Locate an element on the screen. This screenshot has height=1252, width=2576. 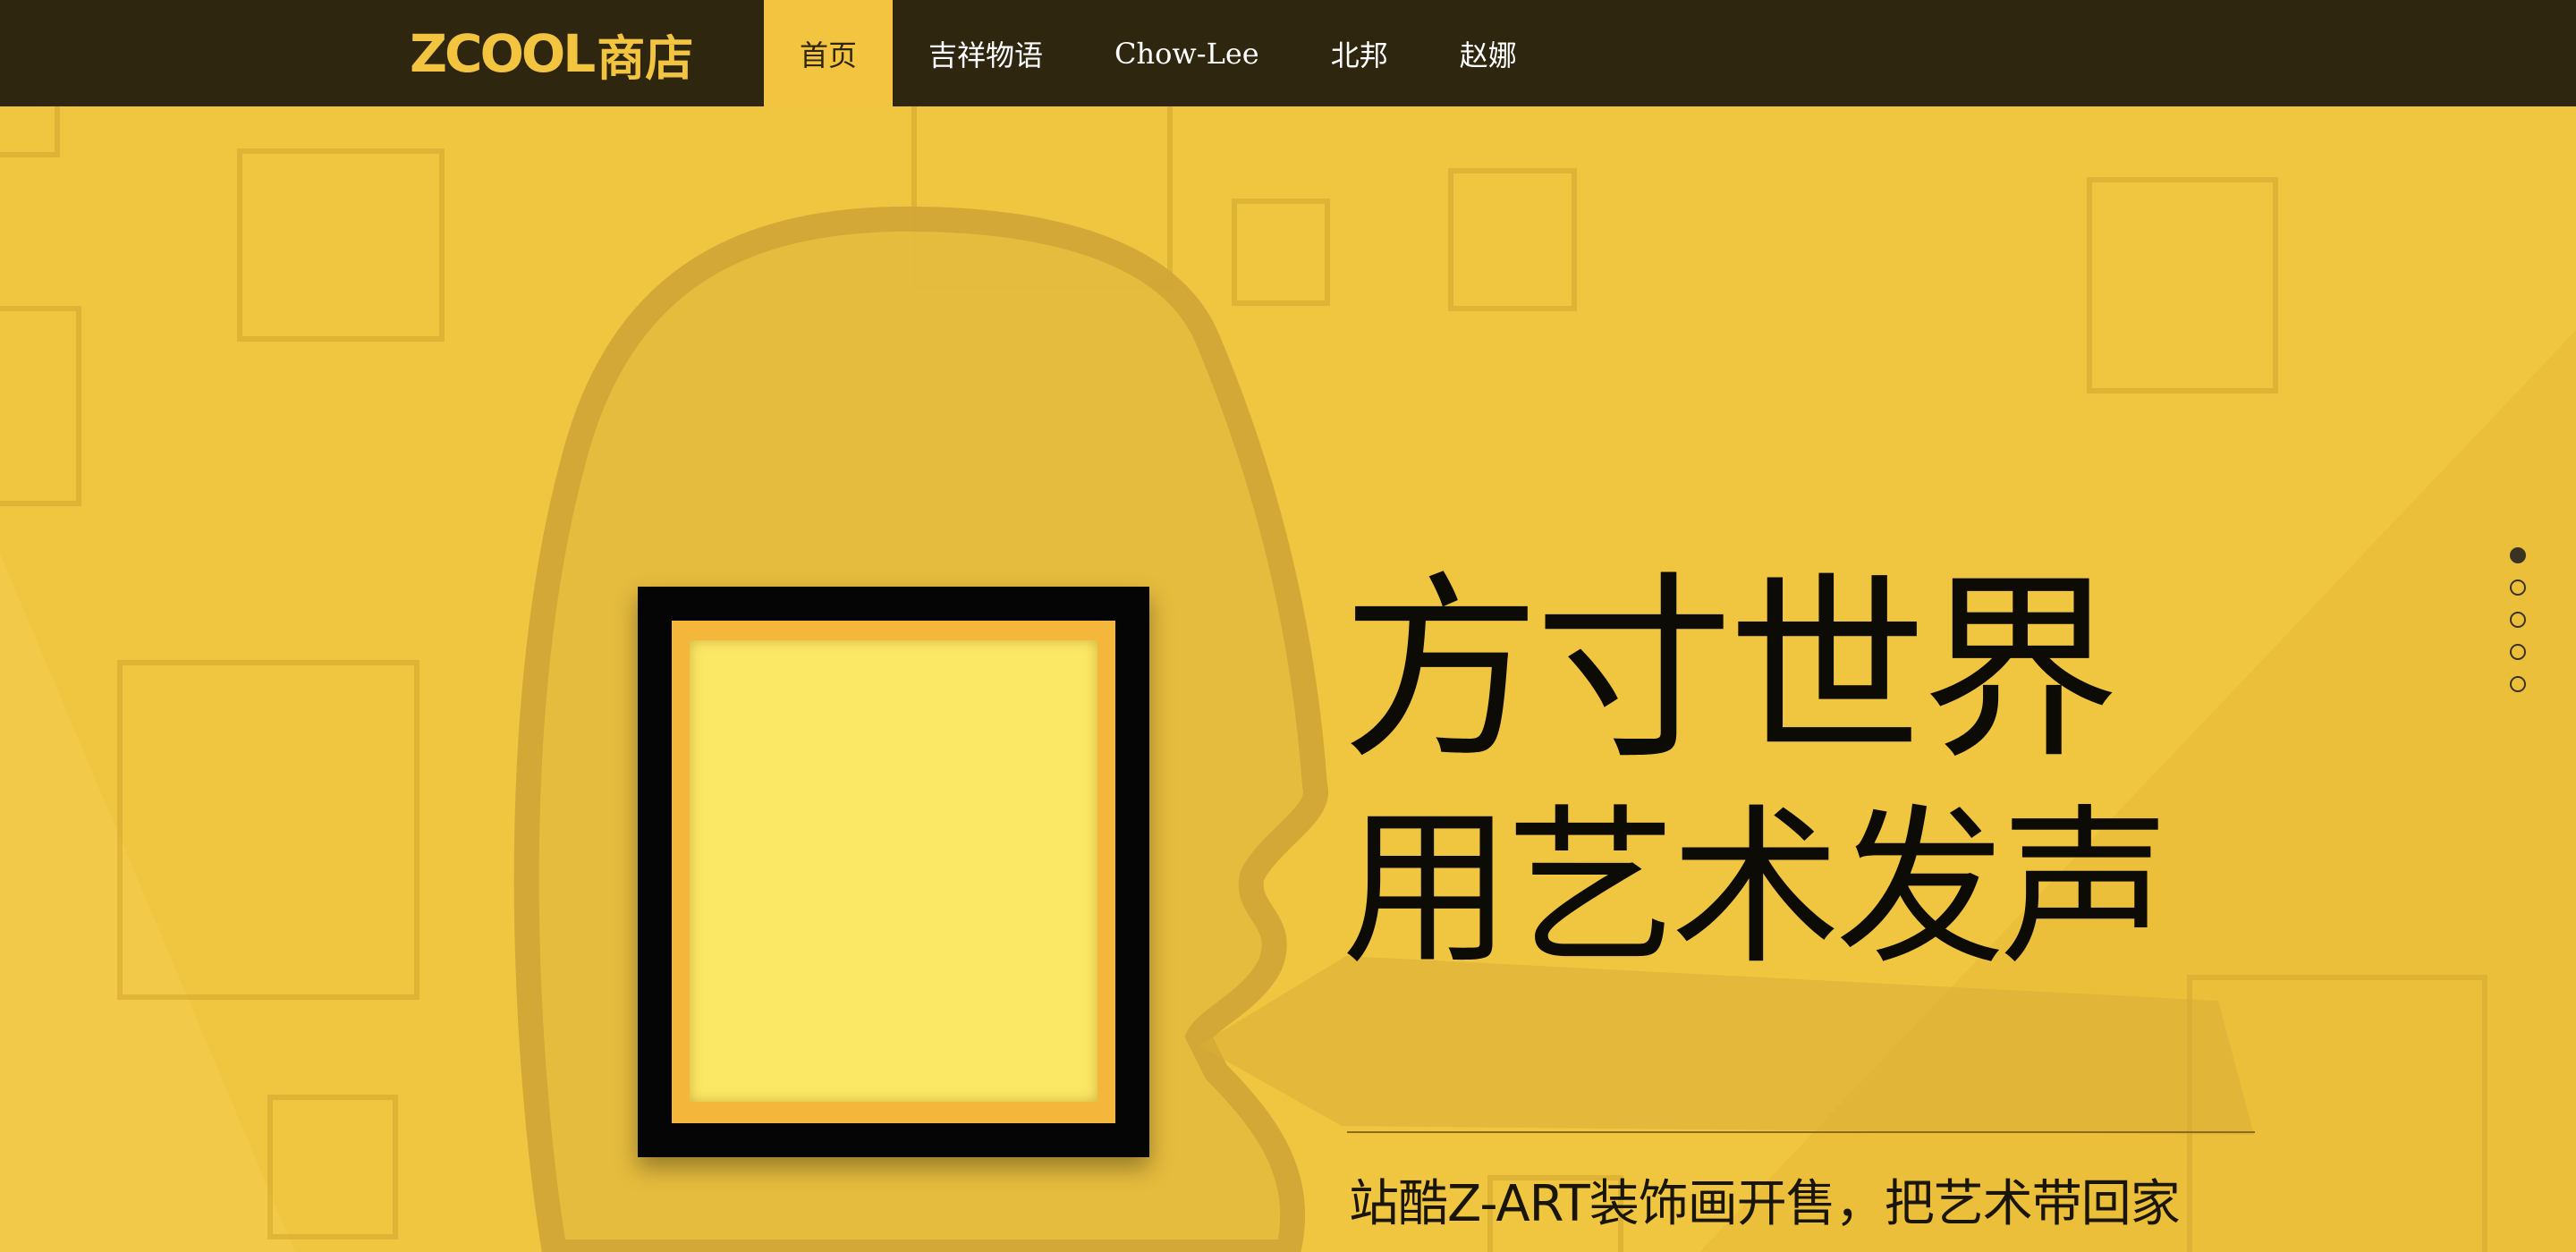
headline-line-2: 用艺术发声 is located at coordinates (1756, 888).